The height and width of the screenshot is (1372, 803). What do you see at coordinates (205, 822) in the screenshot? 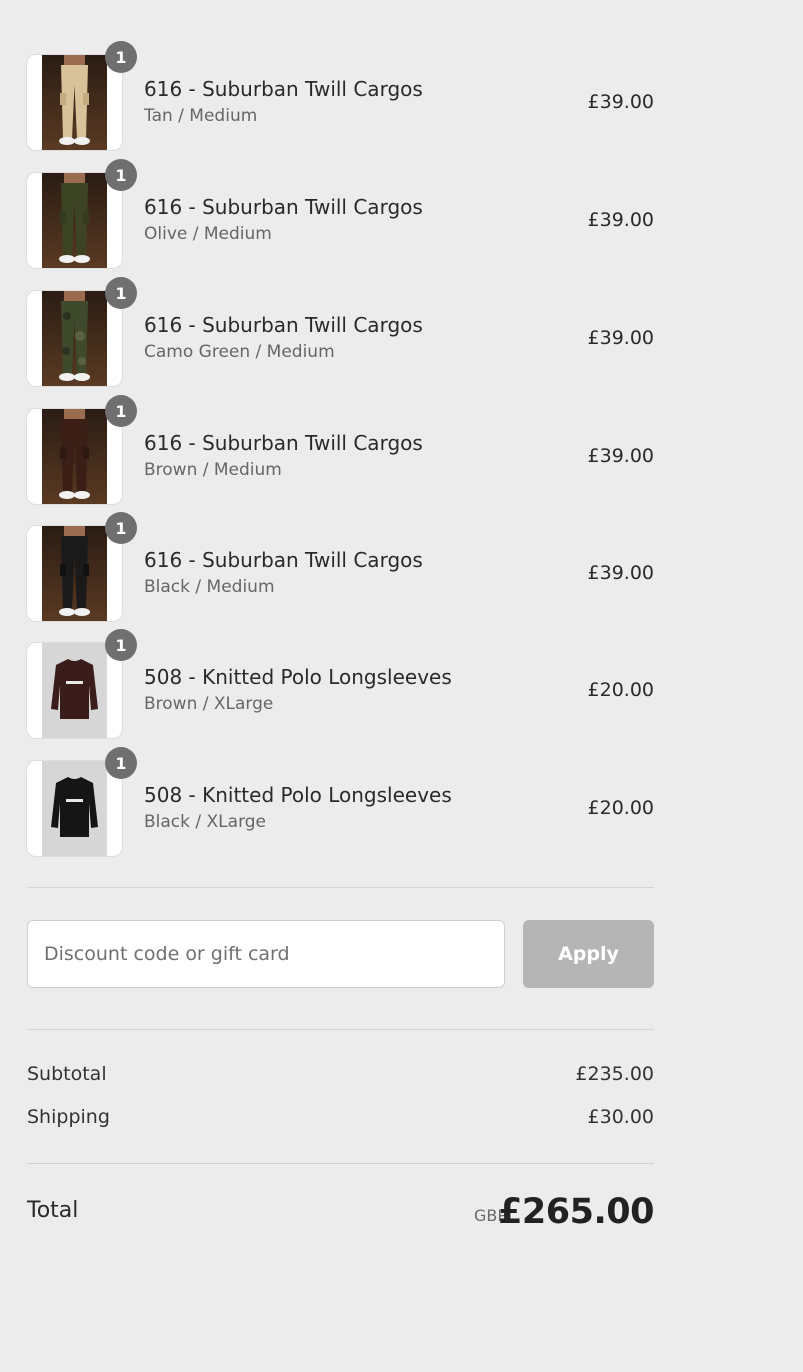
I see `product-variant: Black / XLarge` at bounding box center [205, 822].